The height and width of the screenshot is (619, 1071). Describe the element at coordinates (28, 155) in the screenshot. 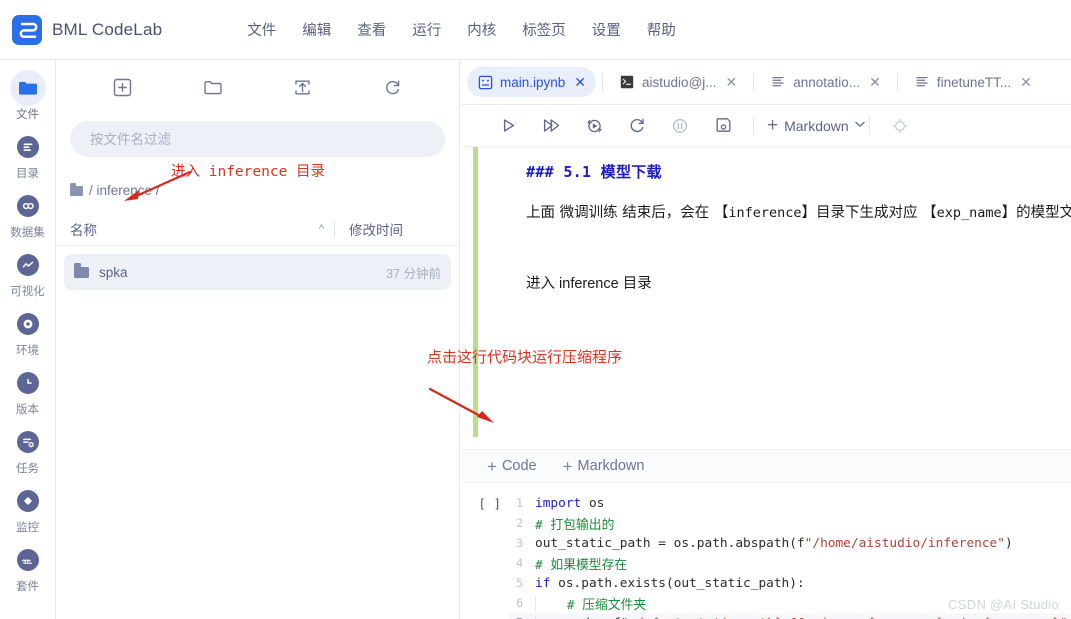

I see `sidebar-item-outline: 目录` at that location.